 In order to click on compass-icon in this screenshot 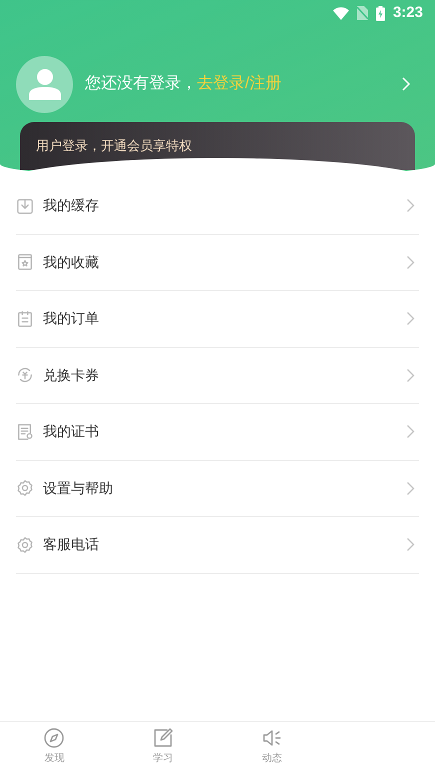, I will do `click(54, 738)`.